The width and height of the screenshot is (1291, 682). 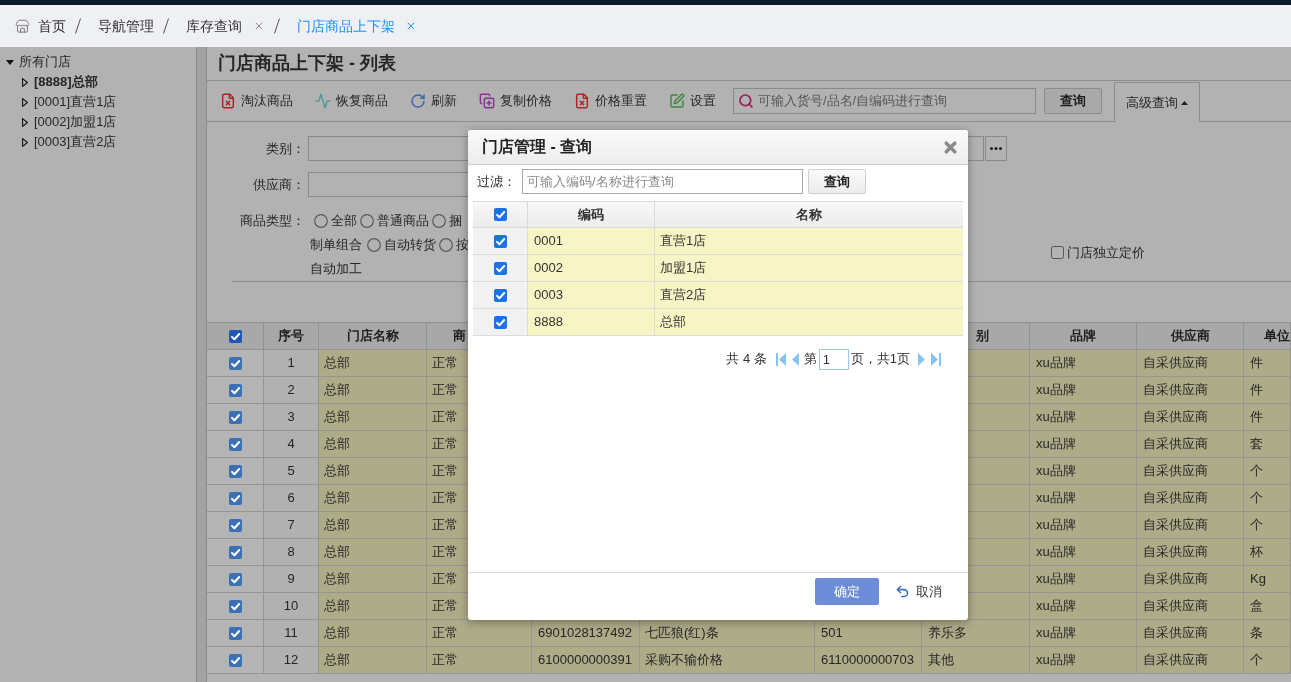 I want to click on ellipsis-icon, so click(x=996, y=148).